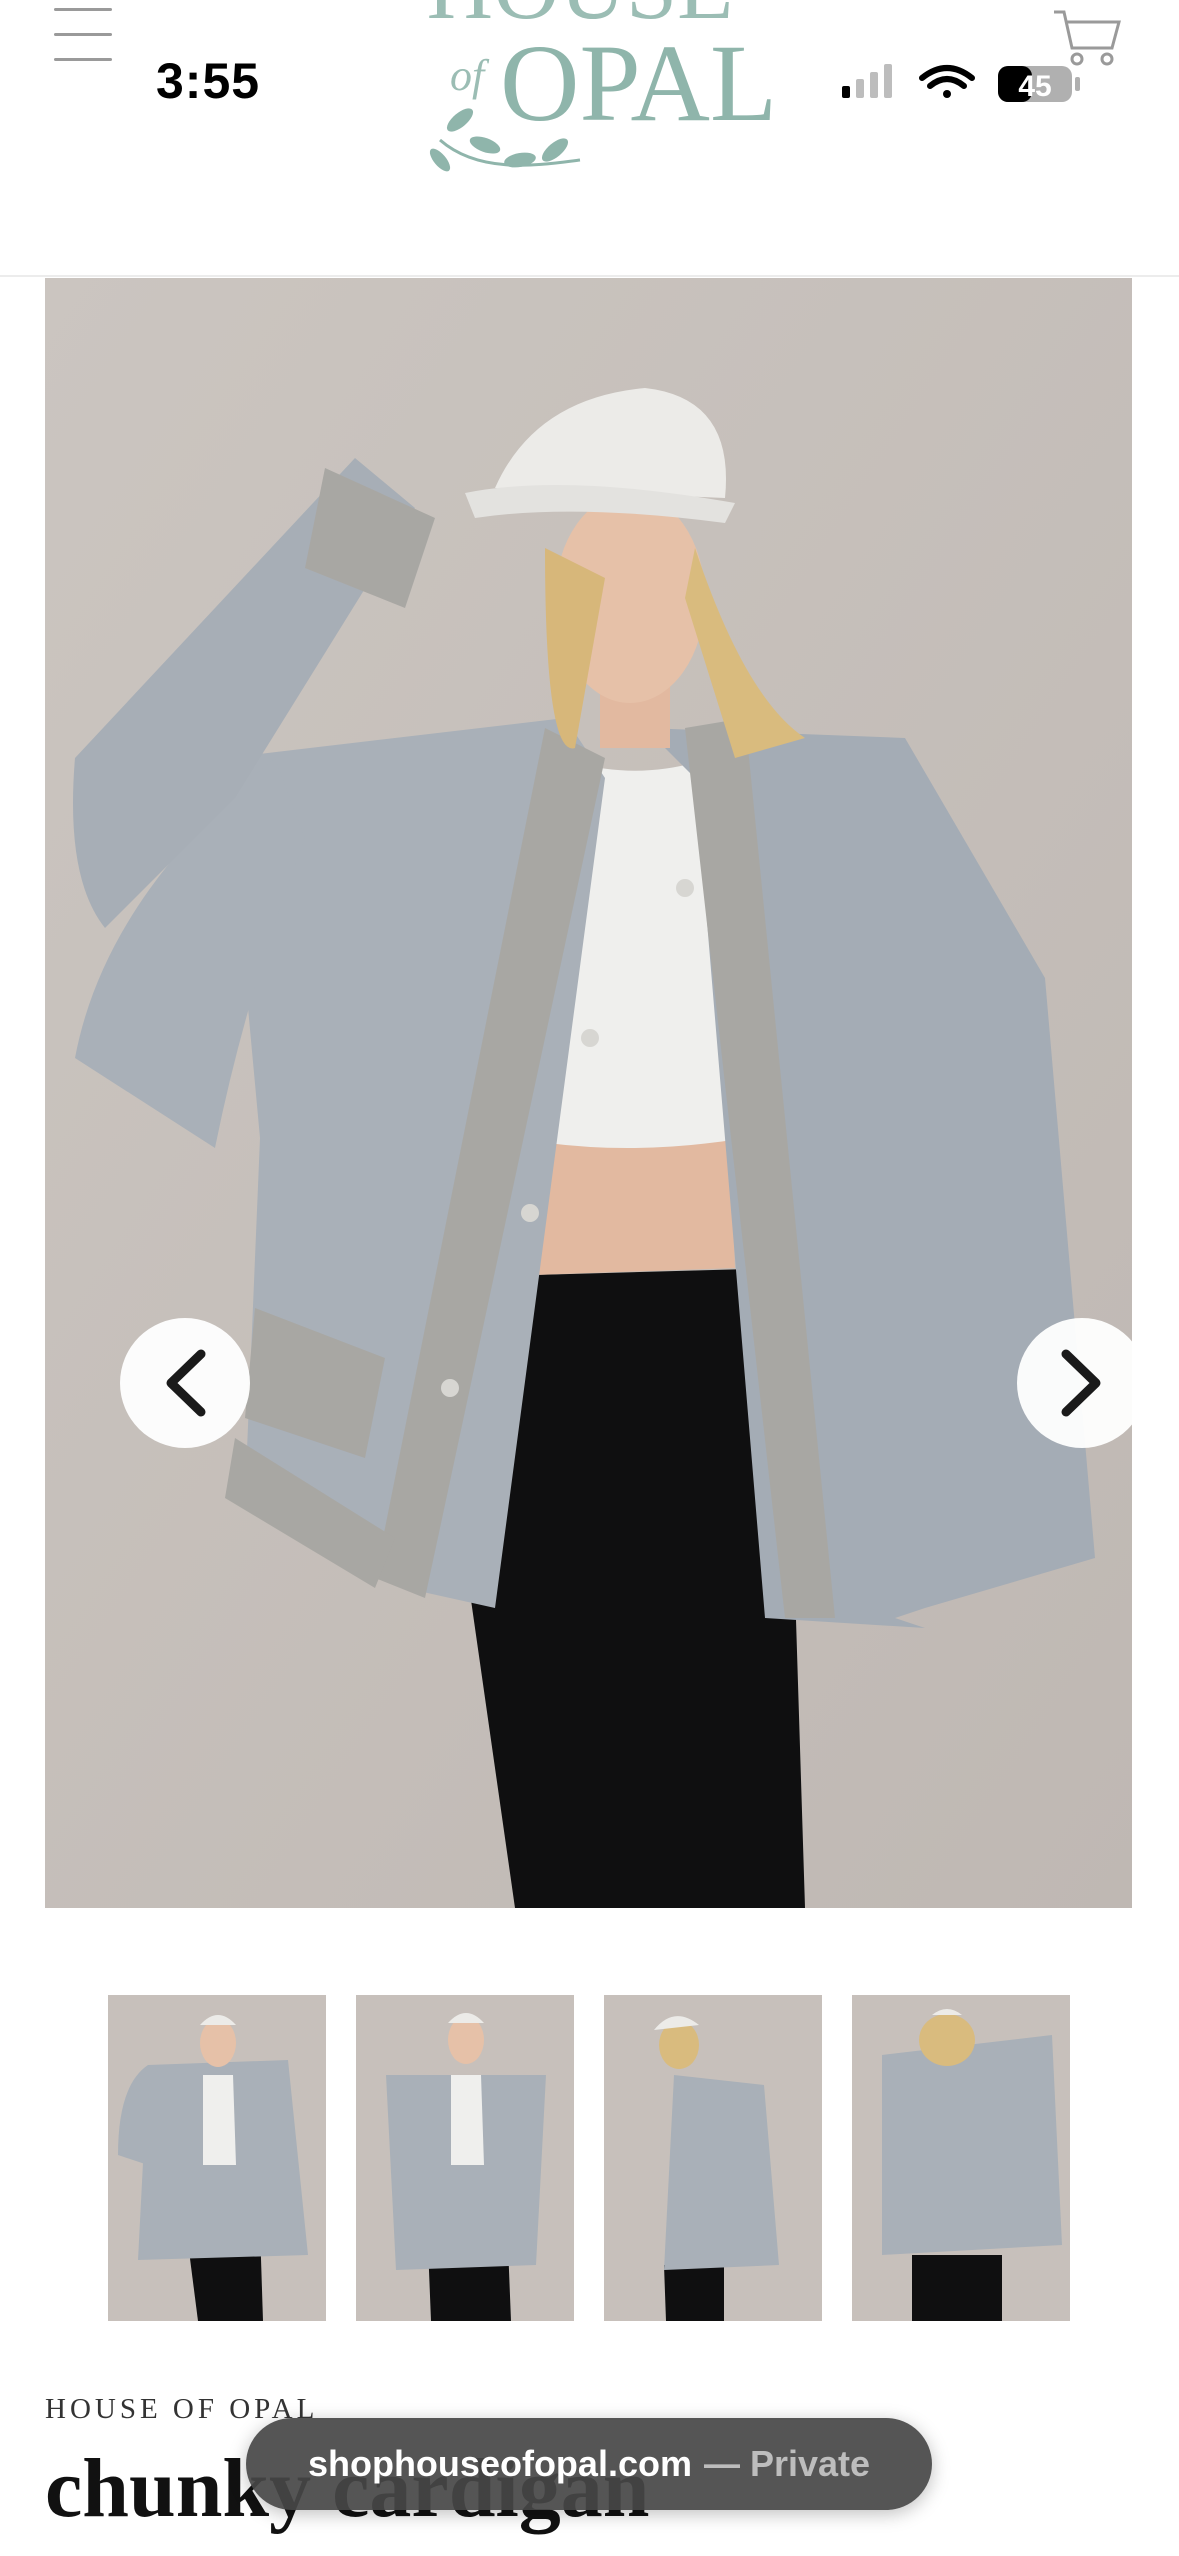 This screenshot has width=1179, height=2556. I want to click on previous-image-button, so click(185, 1383).